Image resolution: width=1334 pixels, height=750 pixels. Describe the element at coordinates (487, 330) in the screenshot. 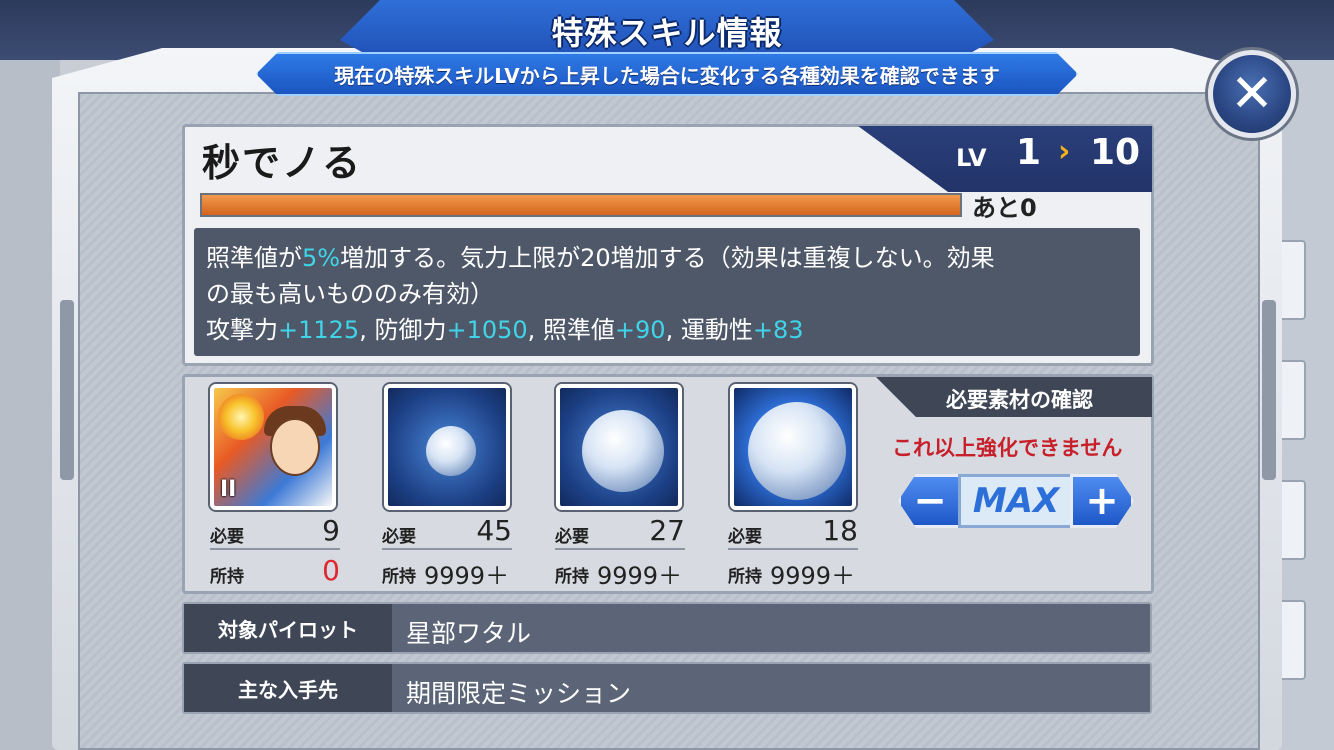

I see `stat-value: +1050` at that location.